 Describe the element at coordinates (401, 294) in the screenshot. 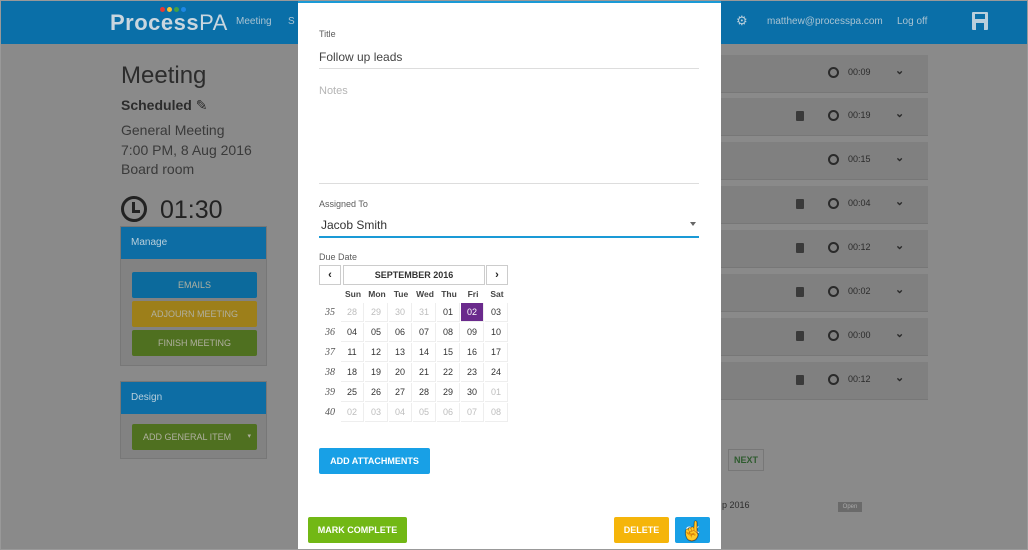

I see `weekday-header: Tue` at that location.